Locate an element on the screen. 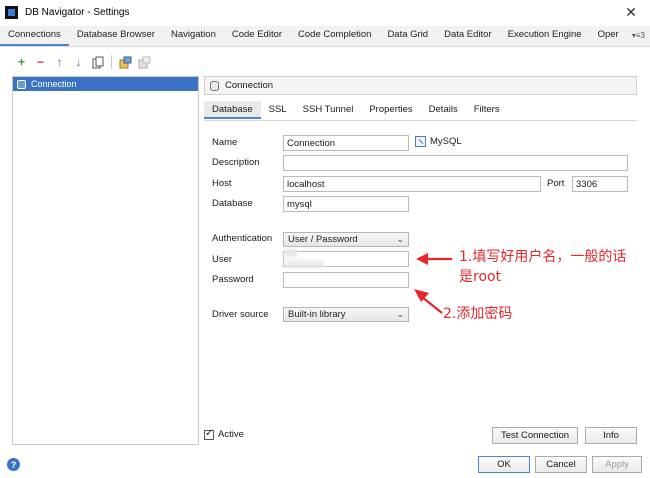  tab-database-browser: Database Browser is located at coordinates (116, 35).